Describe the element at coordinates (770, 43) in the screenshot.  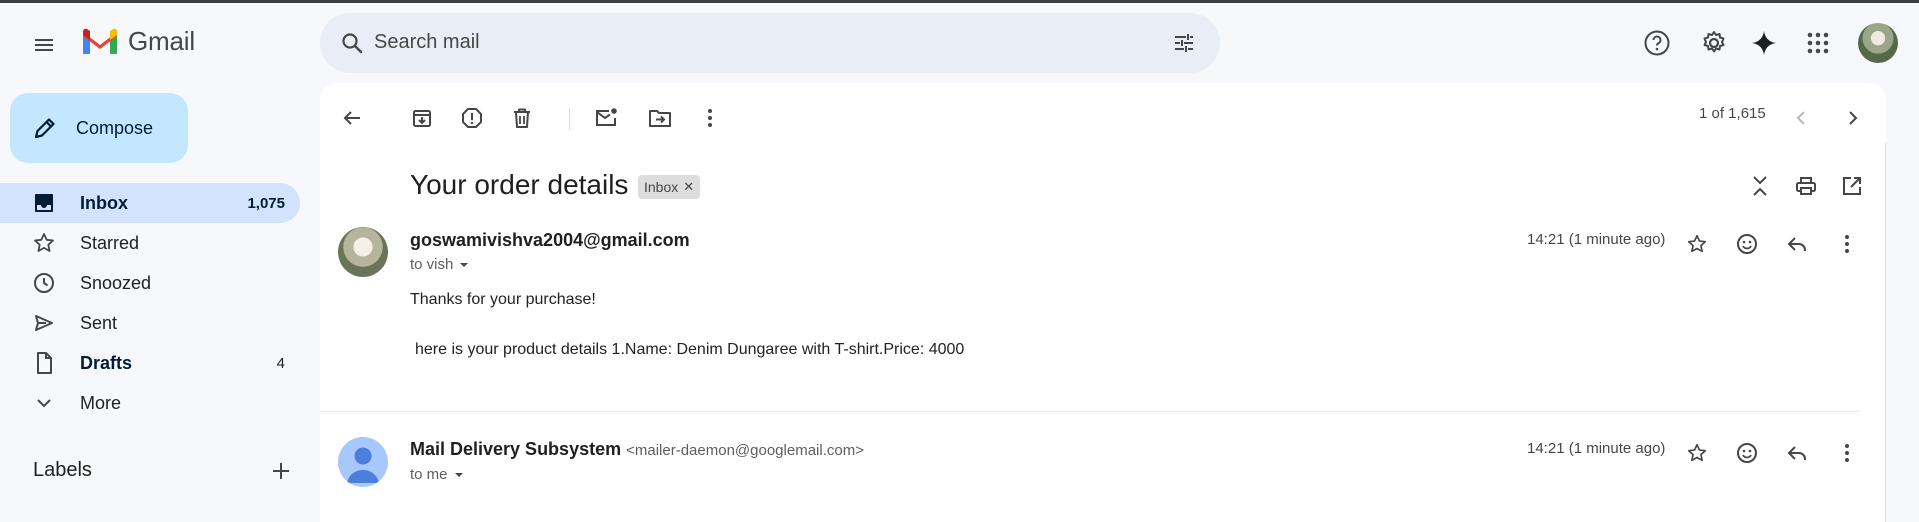
I see `search-bar: Search mail` at that location.